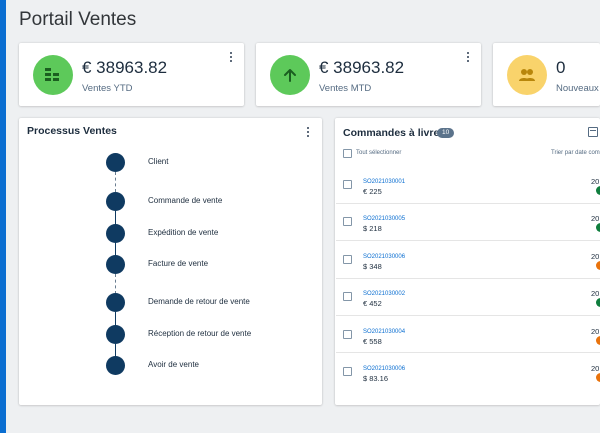 The height and width of the screenshot is (433, 600). Describe the element at coordinates (78, 19) in the screenshot. I see `page-title: Portail Ventes` at that location.